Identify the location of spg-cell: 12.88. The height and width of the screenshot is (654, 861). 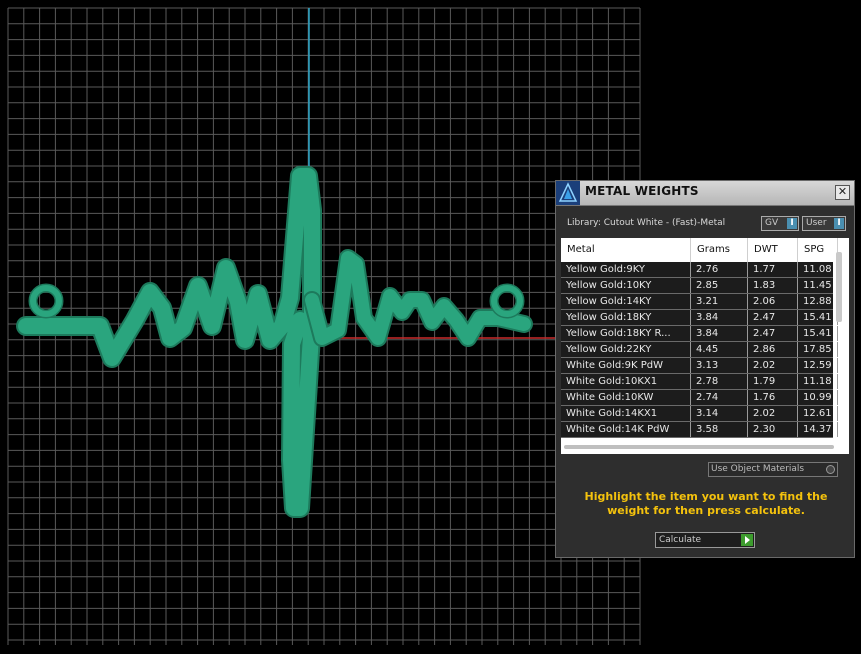
(818, 301).